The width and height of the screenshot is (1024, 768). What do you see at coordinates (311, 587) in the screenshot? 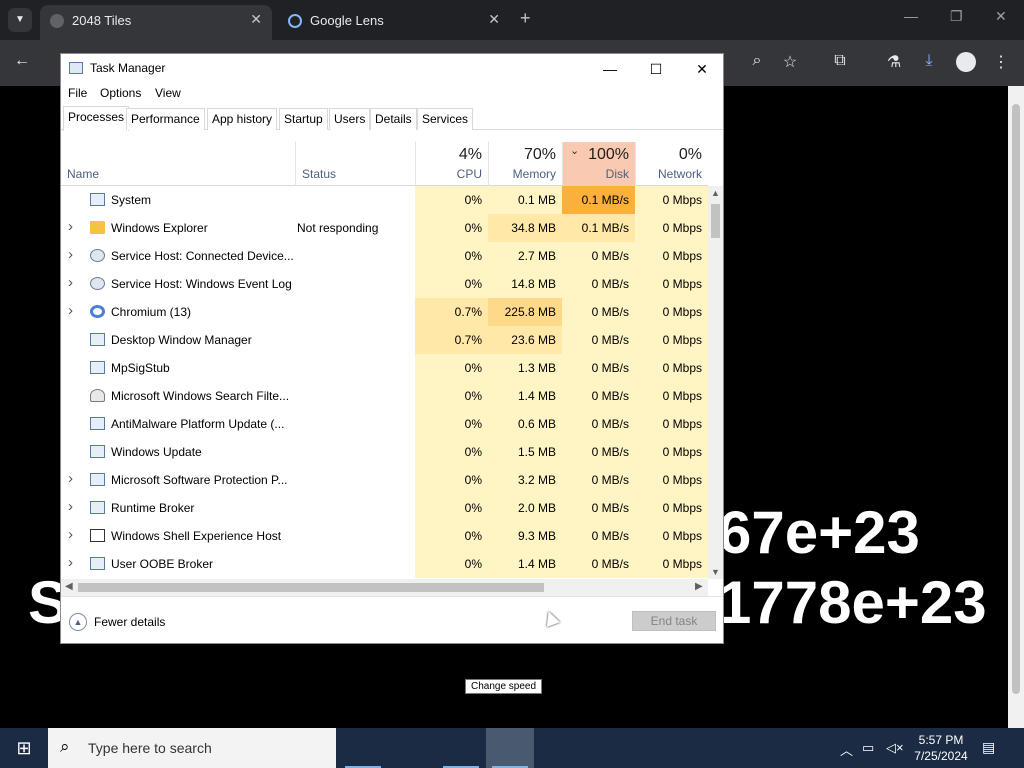
I see `horizontal-scrollbar-thumb` at bounding box center [311, 587].